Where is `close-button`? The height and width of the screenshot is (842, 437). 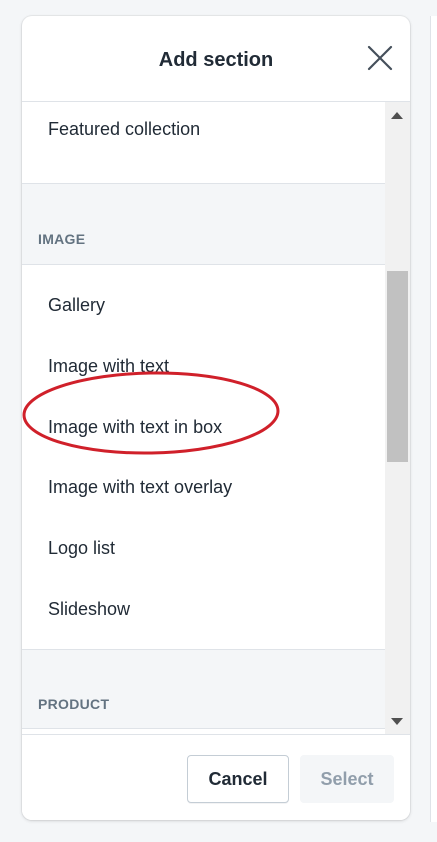 close-button is located at coordinates (380, 58).